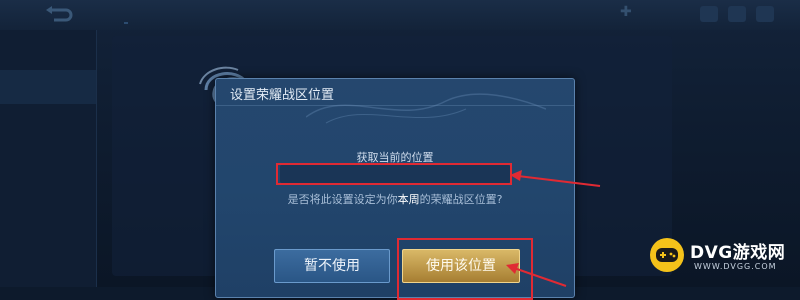  What do you see at coordinates (667, 255) in the screenshot?
I see `gamepad-logo-icon` at bounding box center [667, 255].